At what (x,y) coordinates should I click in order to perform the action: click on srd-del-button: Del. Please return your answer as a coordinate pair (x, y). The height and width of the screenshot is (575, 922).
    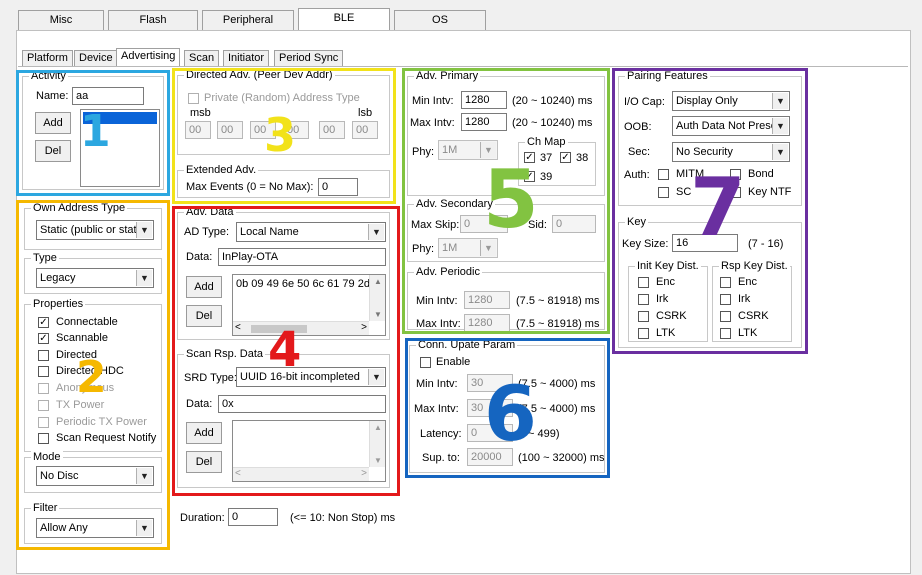
    Looking at the image, I should click on (204, 462).